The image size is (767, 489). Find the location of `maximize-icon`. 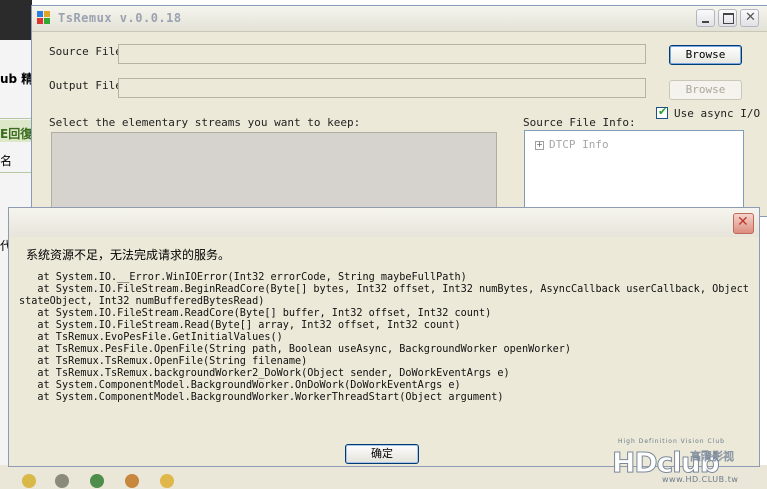

maximize-icon is located at coordinates (728, 18).